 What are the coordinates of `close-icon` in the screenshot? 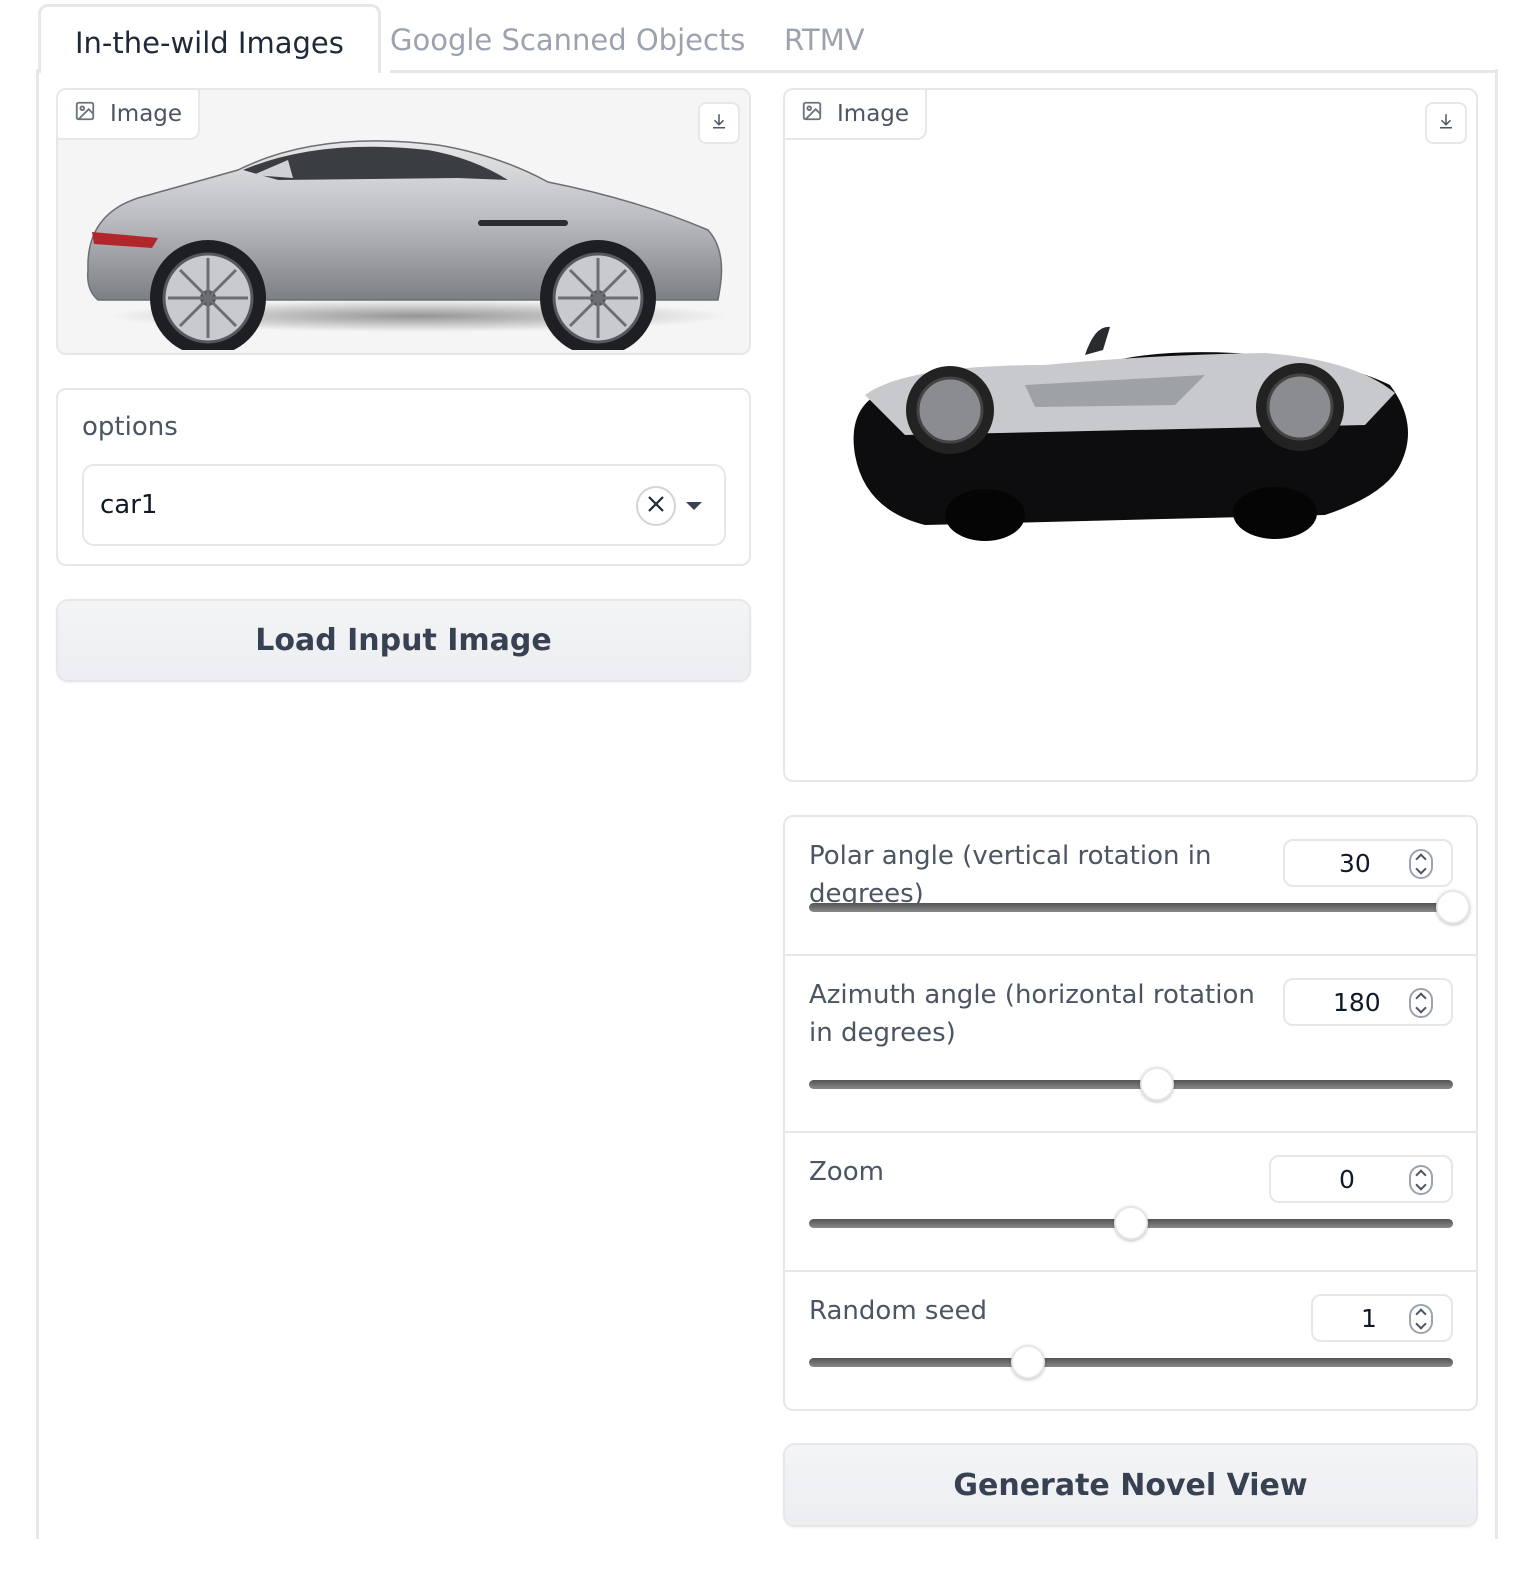 It's located at (656, 506).